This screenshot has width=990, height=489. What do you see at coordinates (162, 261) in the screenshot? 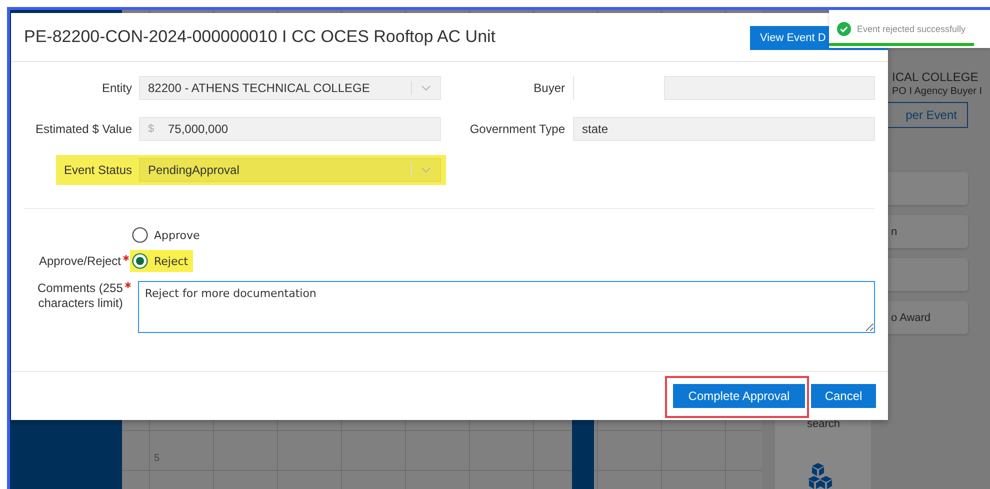
I see `radio-option: Reject` at bounding box center [162, 261].